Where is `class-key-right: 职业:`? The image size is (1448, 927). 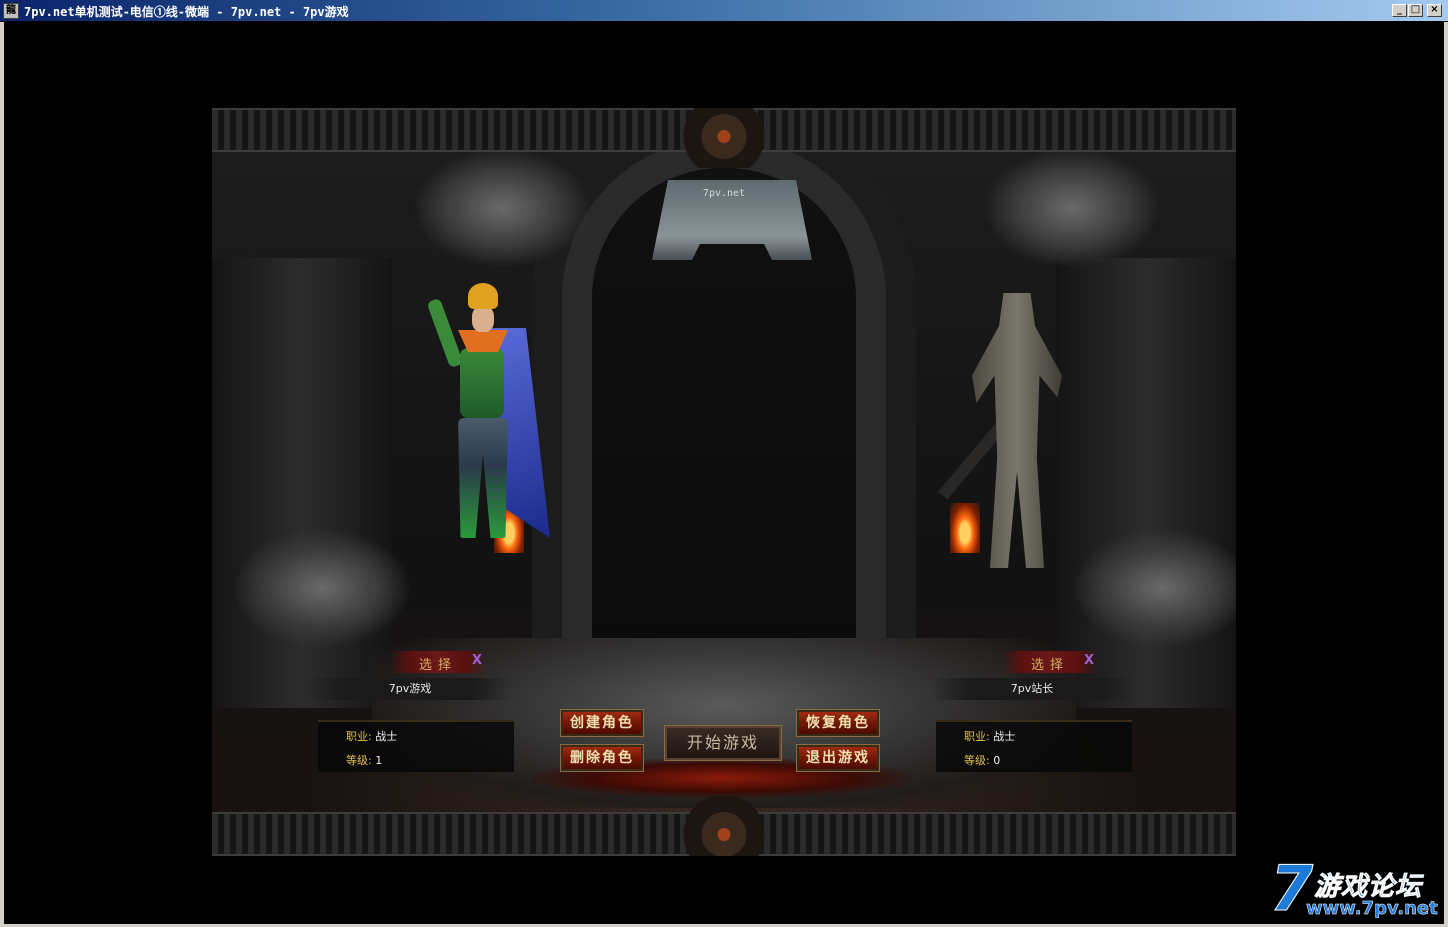
class-key-right: 职业: is located at coordinates (977, 736).